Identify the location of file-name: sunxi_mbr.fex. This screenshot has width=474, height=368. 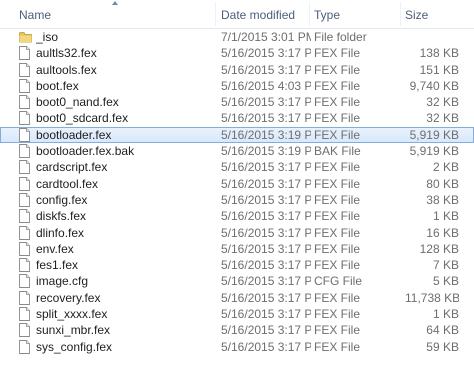
(73, 330).